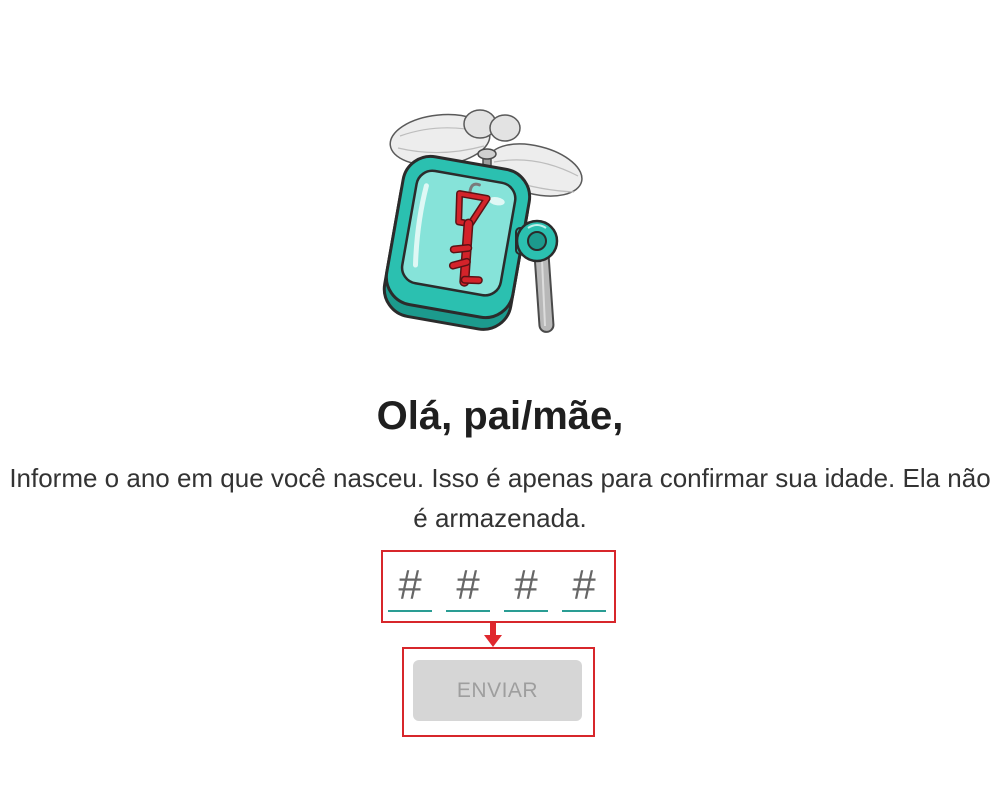 The width and height of the screenshot is (1000, 800). I want to click on submit-button: ENVIAR, so click(497, 690).